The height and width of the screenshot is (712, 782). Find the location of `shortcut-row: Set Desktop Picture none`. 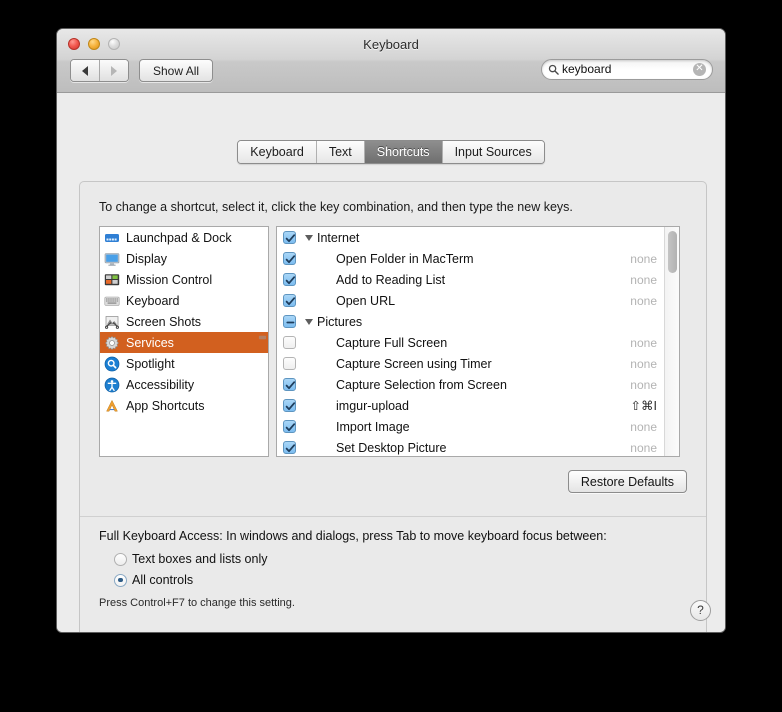

shortcut-row: Set Desktop Picture none is located at coordinates (478, 446).